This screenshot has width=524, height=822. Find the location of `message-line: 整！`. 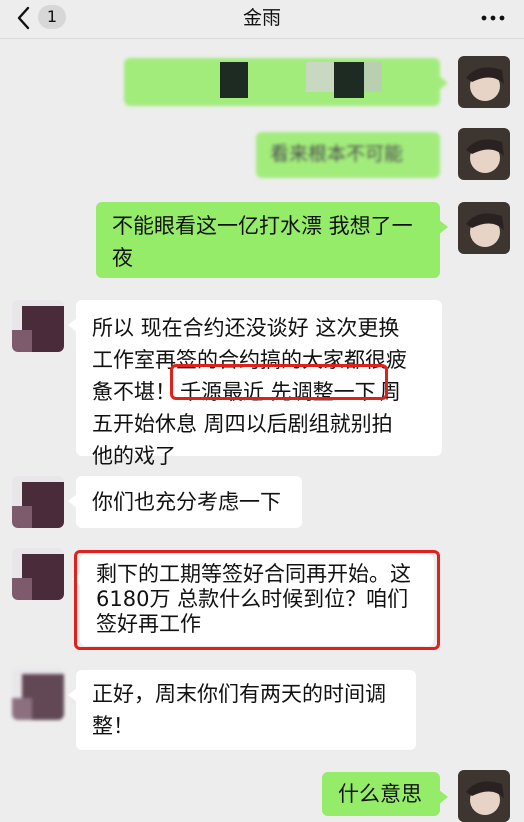

message-line: 整！ is located at coordinates (113, 726).